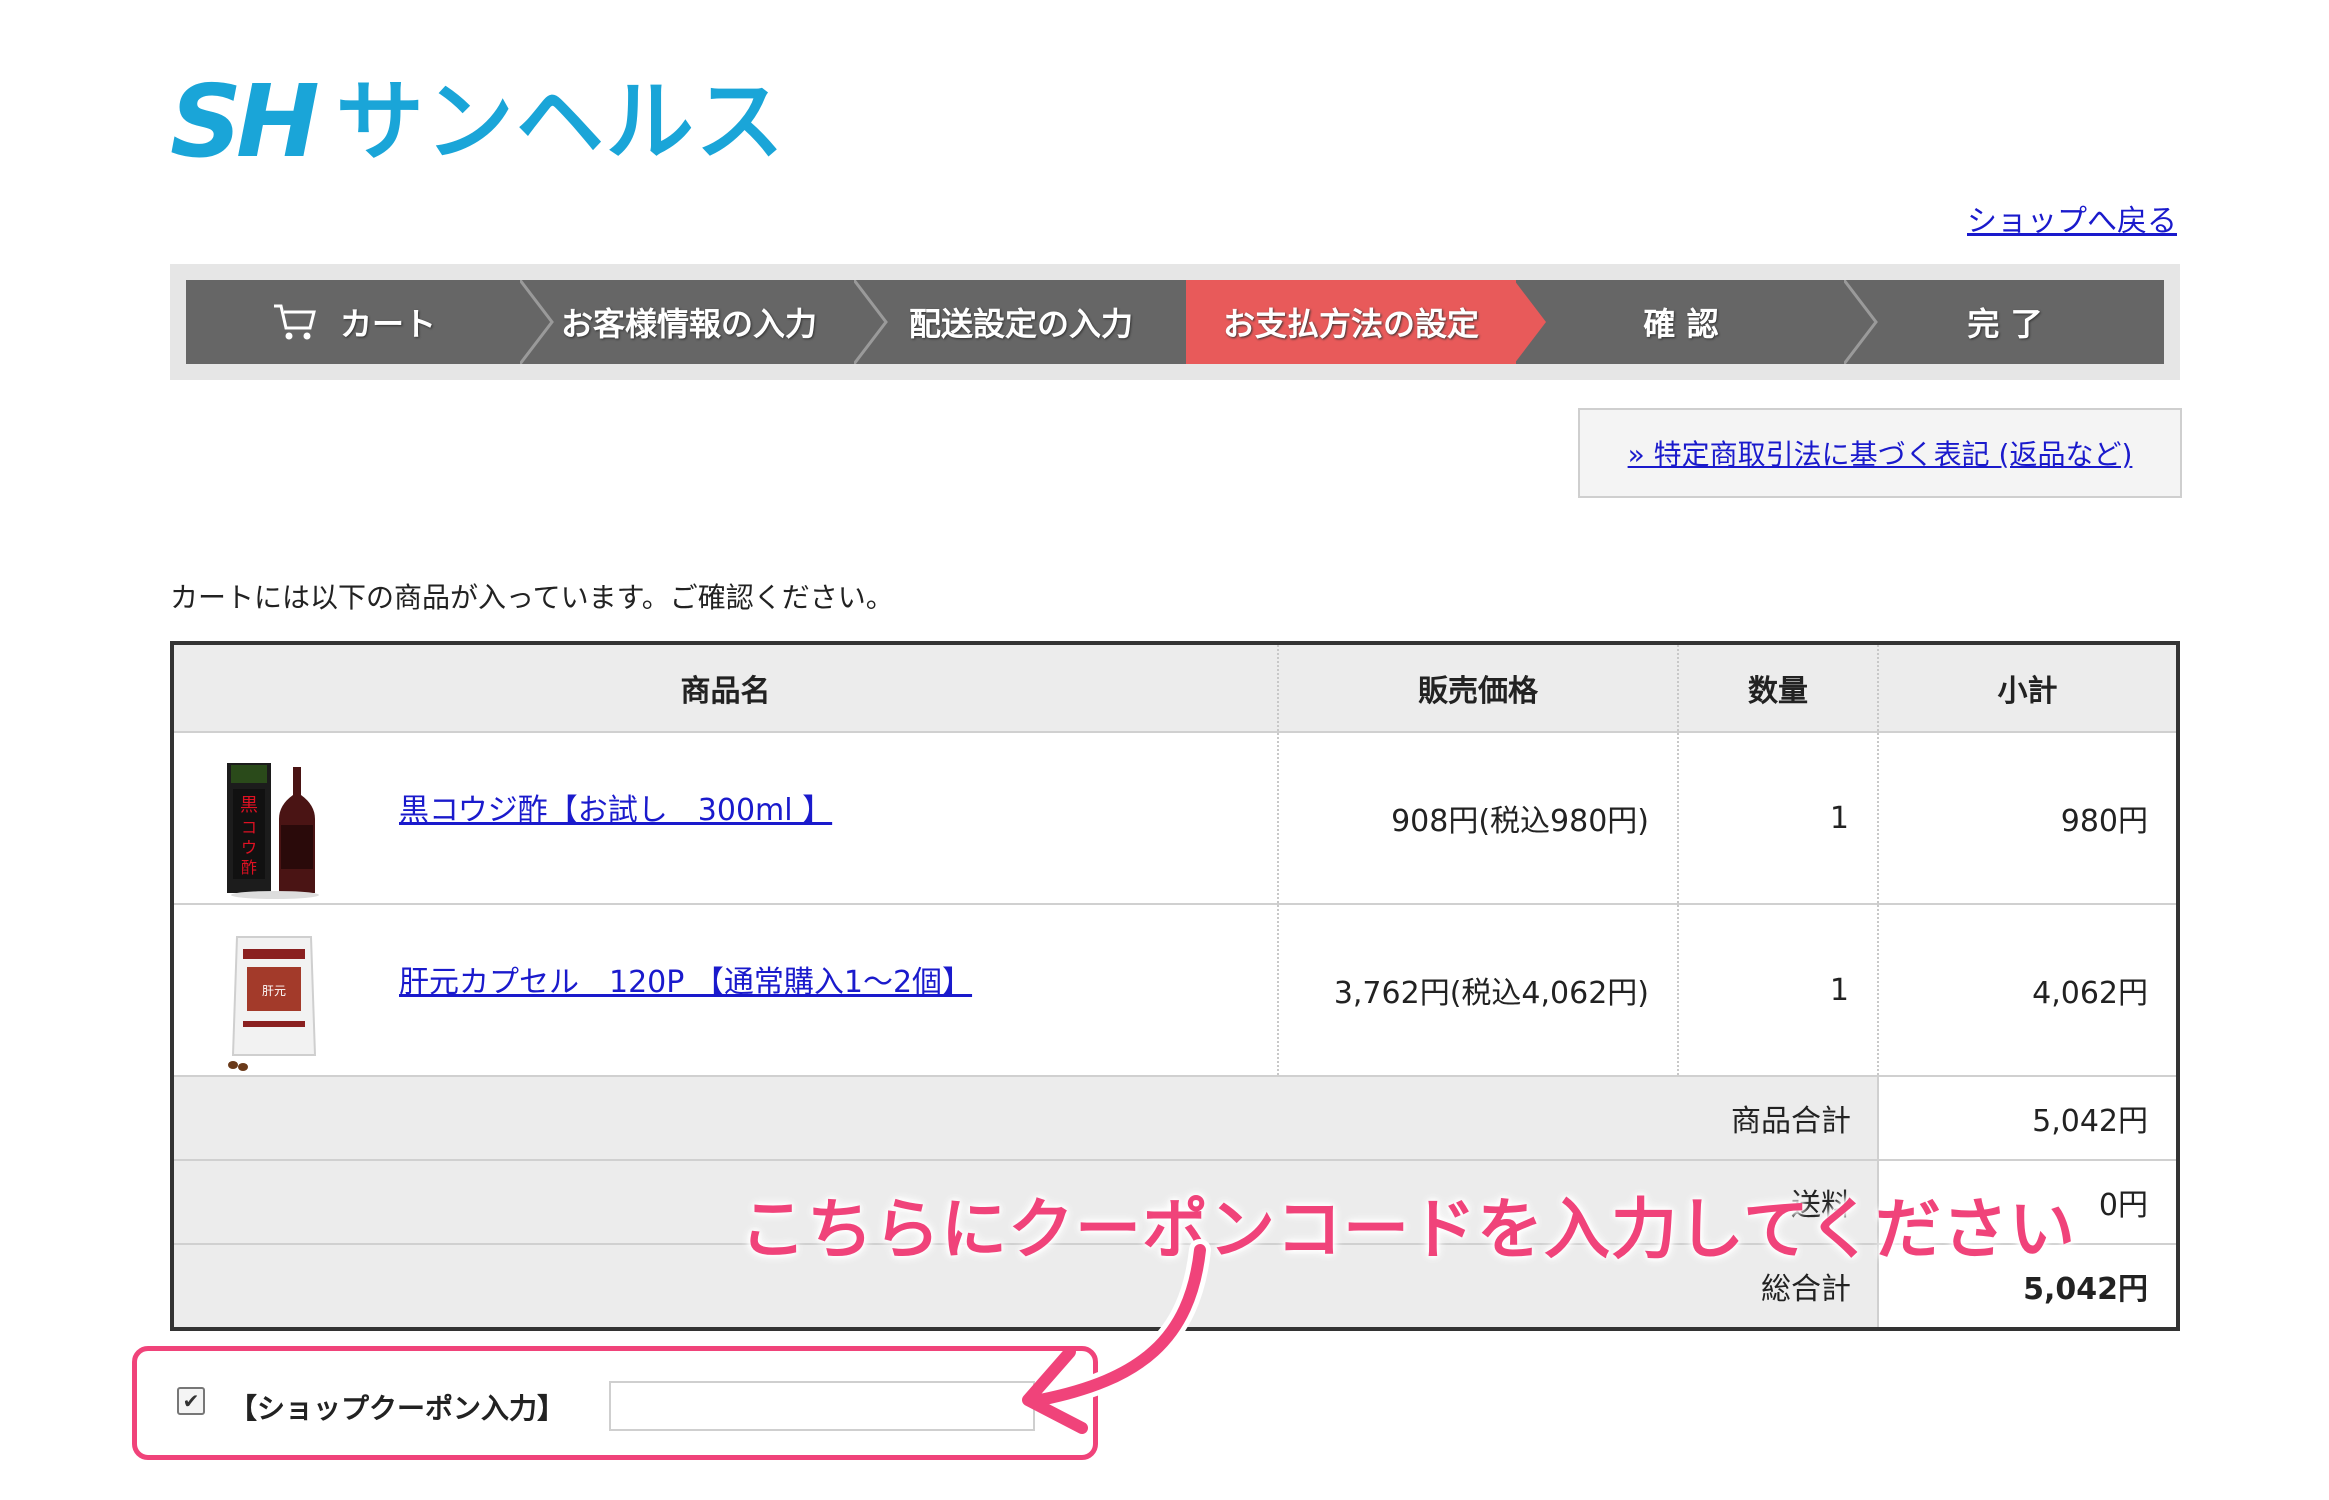 The height and width of the screenshot is (1500, 2329). I want to click on summary-value: 5,042円, so click(2027, 1118).